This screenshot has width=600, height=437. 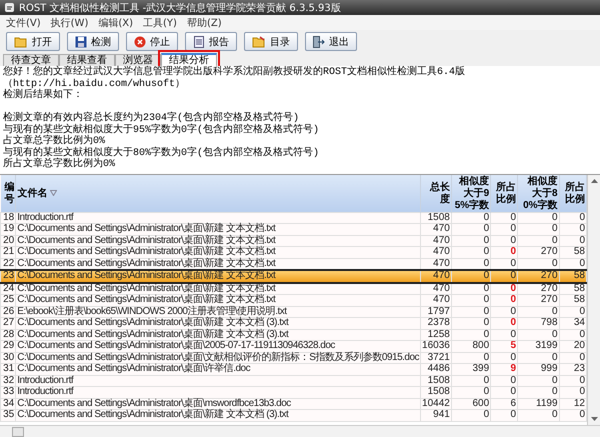 What do you see at coordinates (539, 404) in the screenshot?
I see `table-cell: 1199` at bounding box center [539, 404].